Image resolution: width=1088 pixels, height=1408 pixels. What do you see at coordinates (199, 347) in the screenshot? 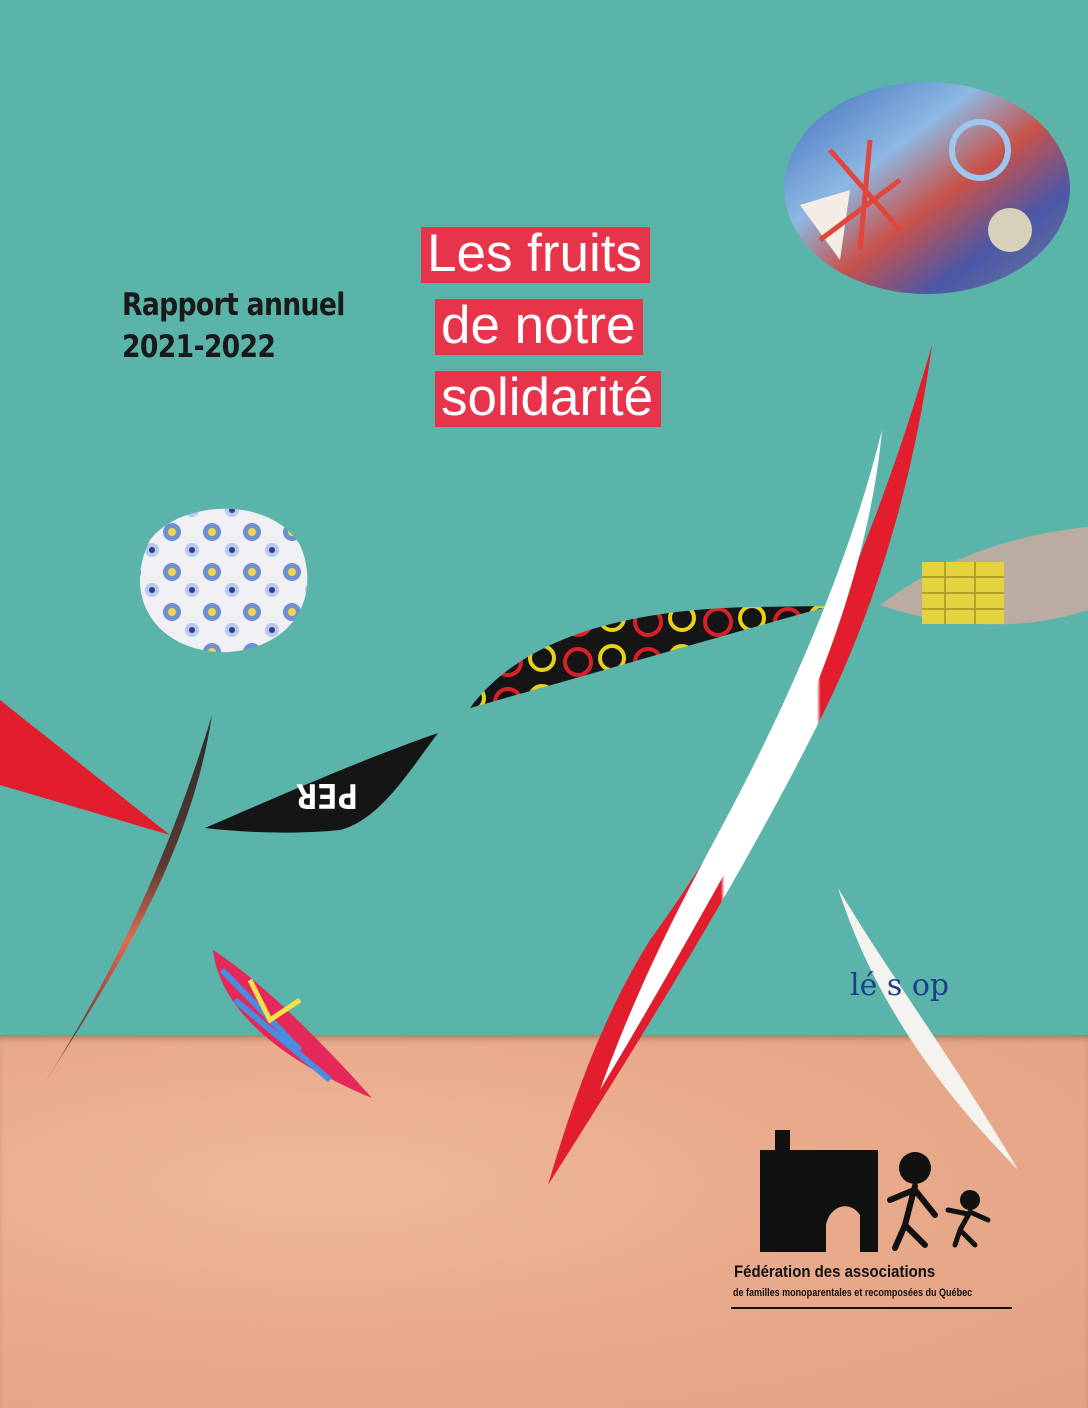
I see `report-year: 2021-2022` at bounding box center [199, 347].